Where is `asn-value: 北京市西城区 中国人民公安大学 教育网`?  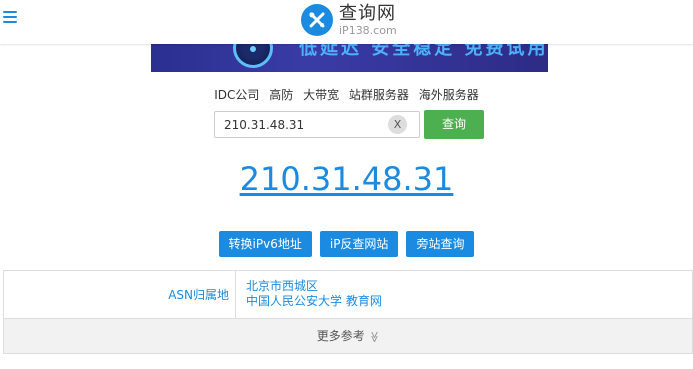 asn-value: 北京市西城区 中国人民公安大学 教育网 is located at coordinates (309, 294).